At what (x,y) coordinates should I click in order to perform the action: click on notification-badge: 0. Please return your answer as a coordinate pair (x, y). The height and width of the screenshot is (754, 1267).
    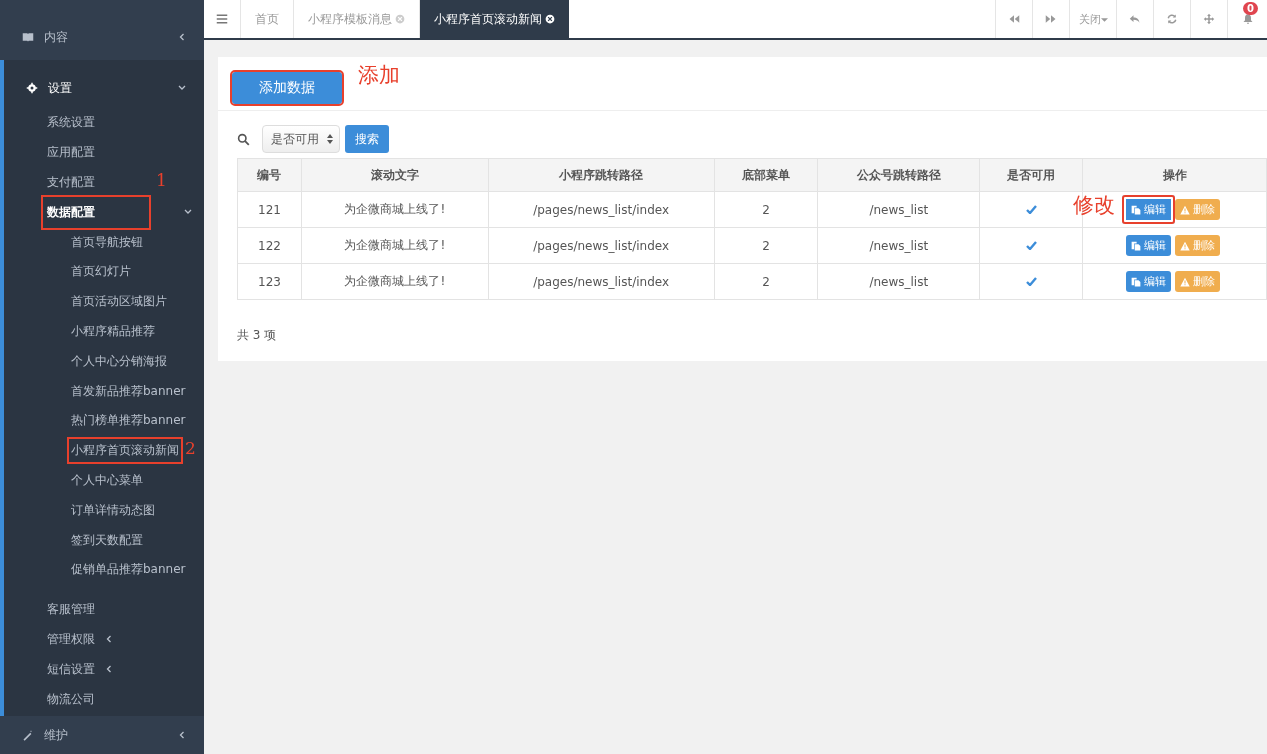
    Looking at the image, I should click on (1250, 8).